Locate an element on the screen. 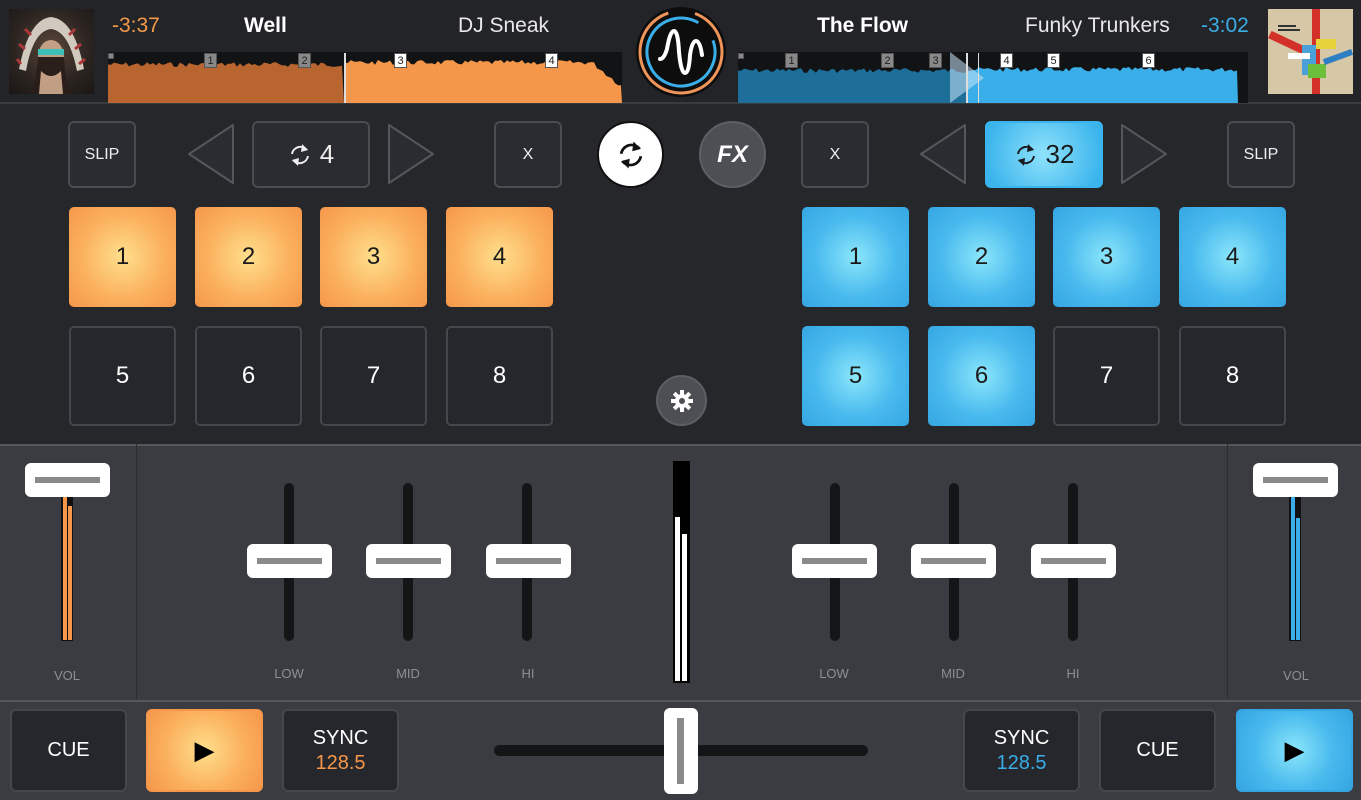 Image resolution: width=1361 pixels, height=800 pixels. cue-marker: 6 is located at coordinates (1148, 60).